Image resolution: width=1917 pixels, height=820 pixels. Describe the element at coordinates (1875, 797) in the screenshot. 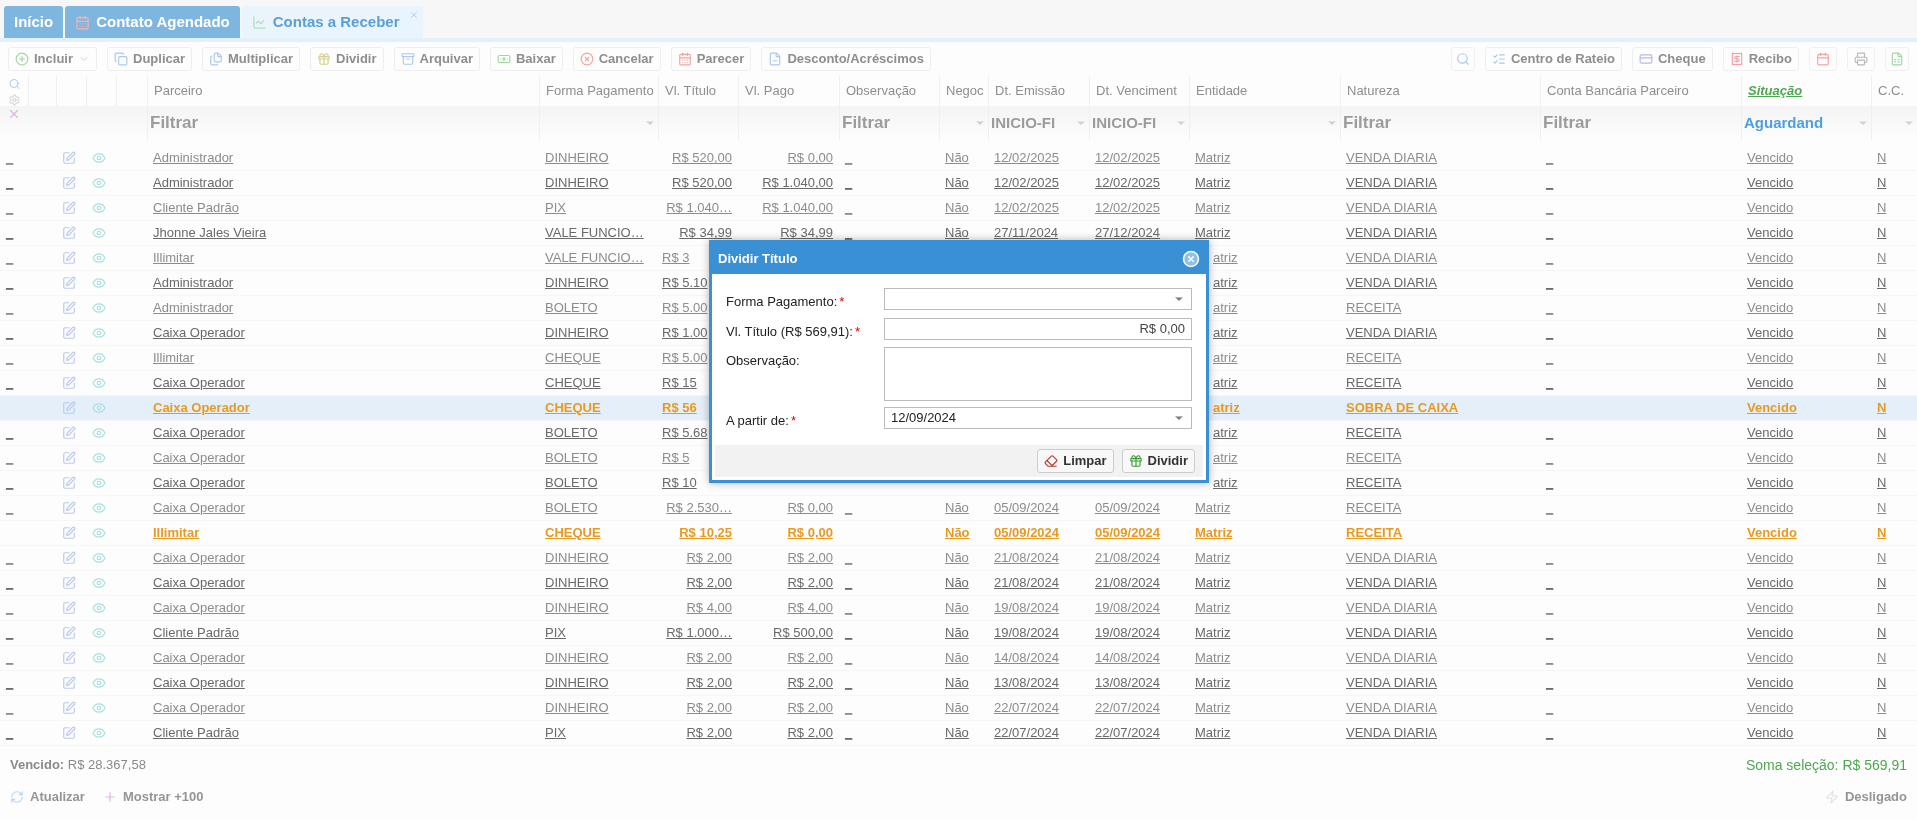

I see `connection-status: Desligado` at that location.